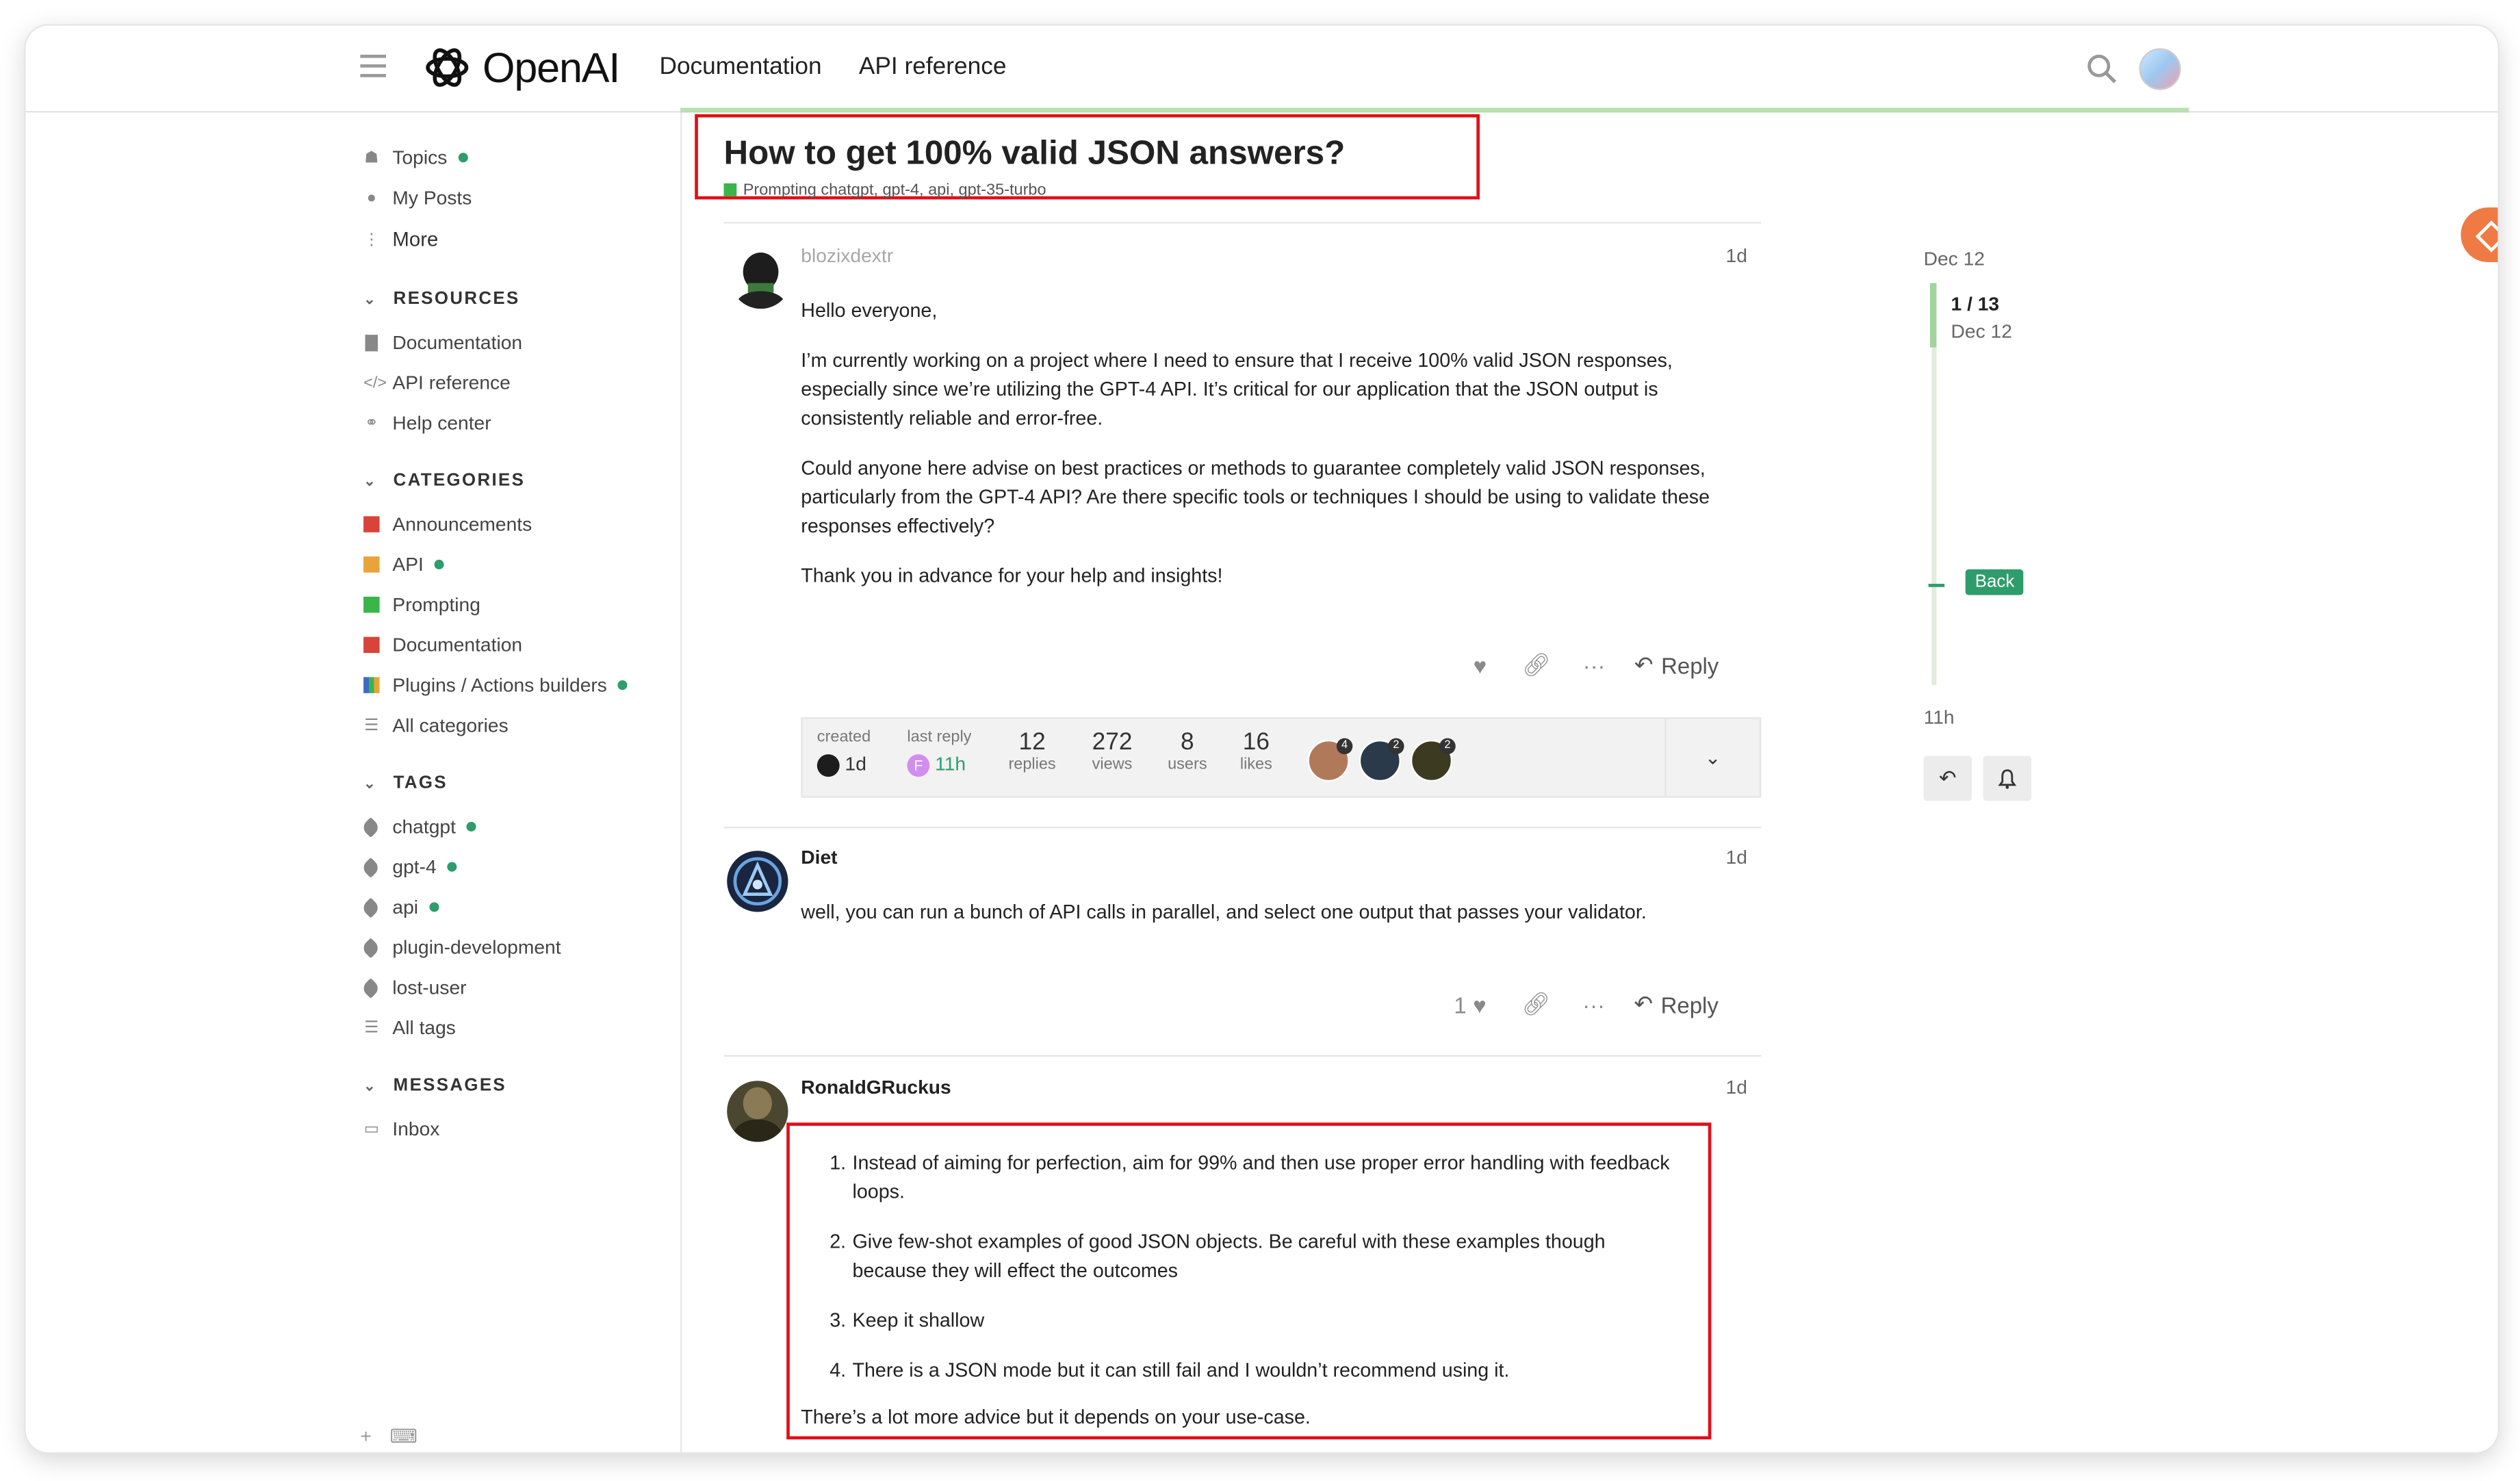 The image size is (2520, 1481). I want to click on created-info: created 1d, so click(844, 753).